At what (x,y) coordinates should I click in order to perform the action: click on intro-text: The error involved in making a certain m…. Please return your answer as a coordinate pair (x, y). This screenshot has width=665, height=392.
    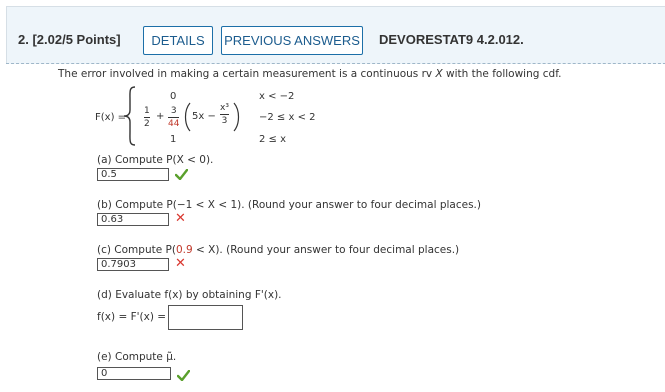
    Looking at the image, I should click on (247, 74).